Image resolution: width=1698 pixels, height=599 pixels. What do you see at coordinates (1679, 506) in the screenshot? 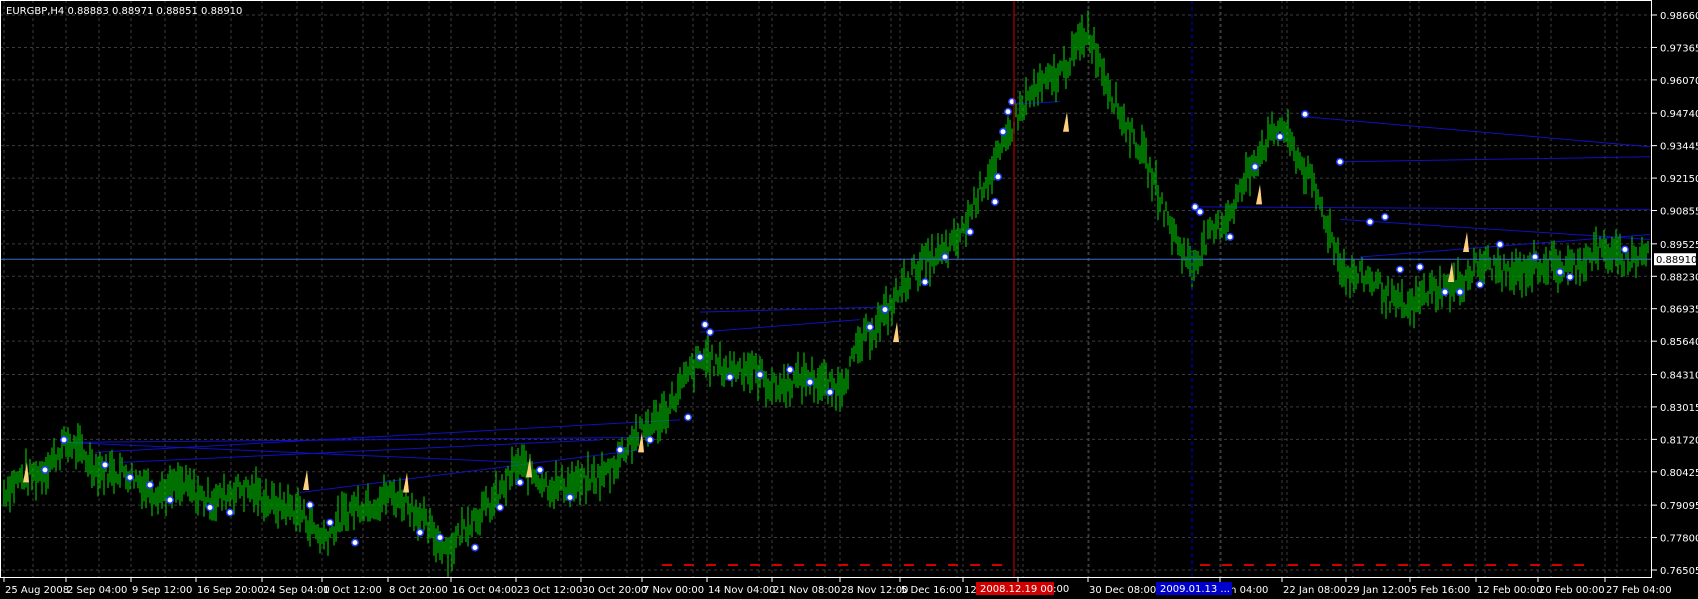
I see `price-tick-label: 0.79095` at bounding box center [1679, 506].